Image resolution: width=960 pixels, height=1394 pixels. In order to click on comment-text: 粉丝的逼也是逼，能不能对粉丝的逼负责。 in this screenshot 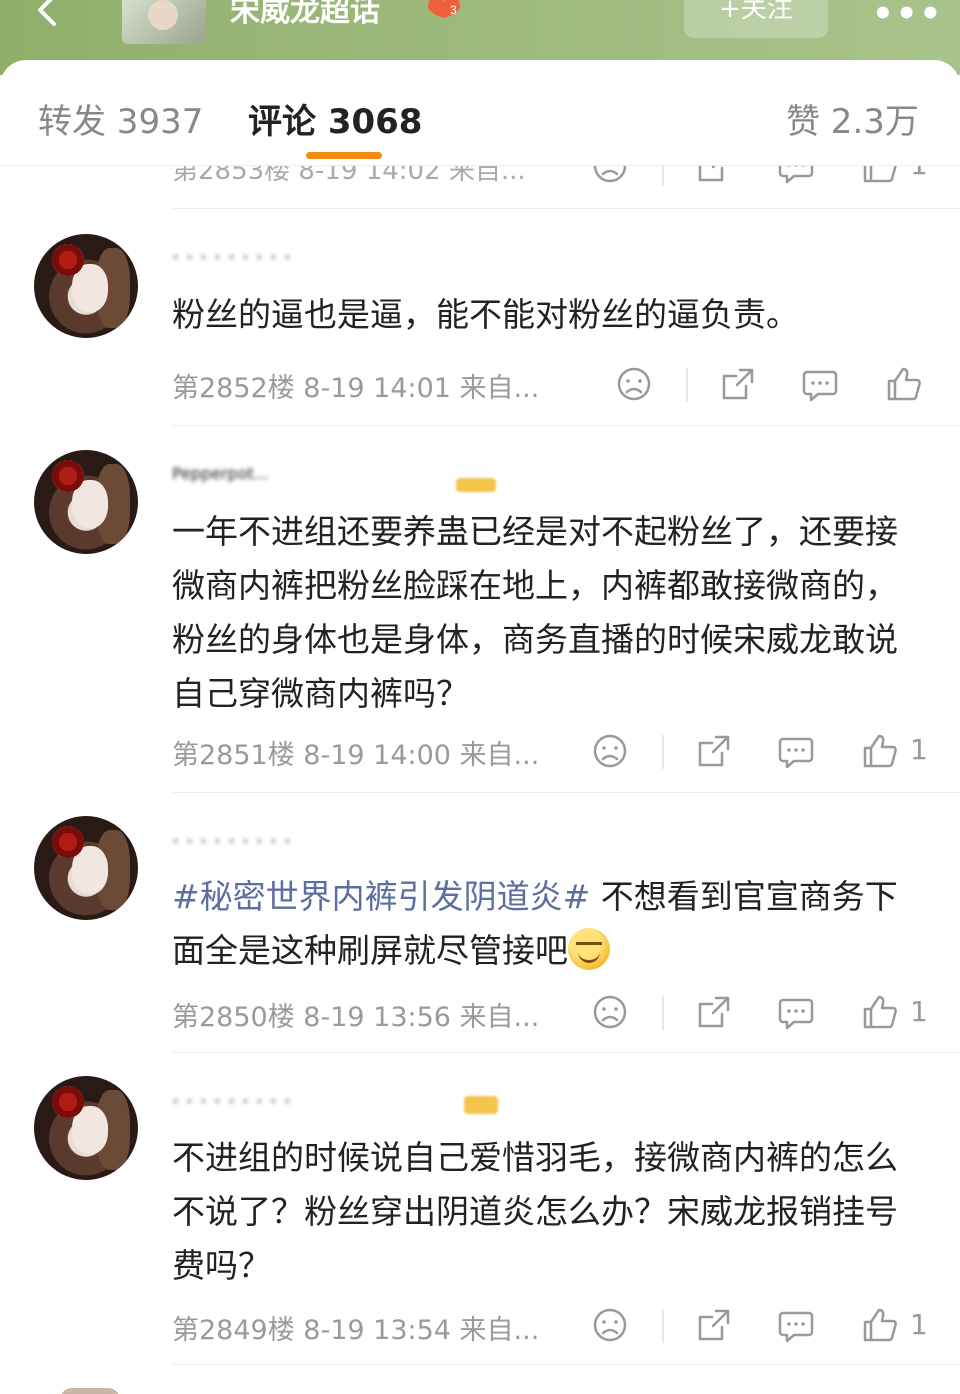, I will do `click(485, 314)`.